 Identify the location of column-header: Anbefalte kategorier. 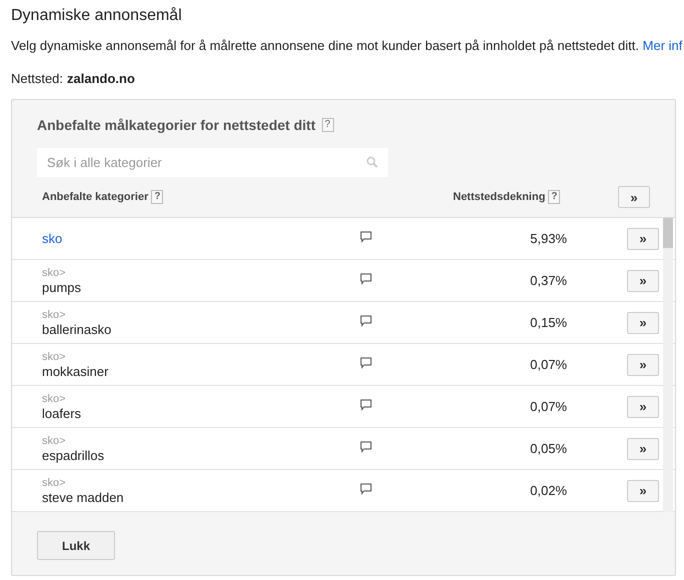
(95, 197).